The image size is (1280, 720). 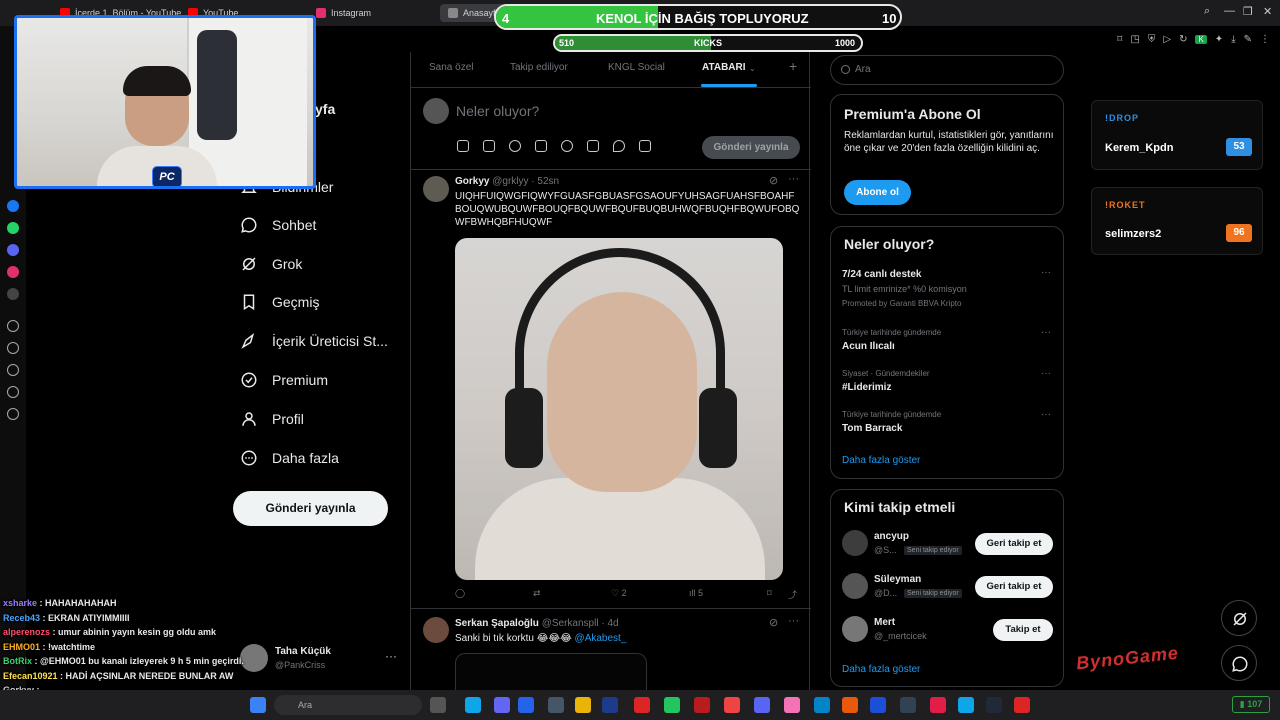 What do you see at coordinates (539, 67) in the screenshot?
I see `tab-following: Takip ediliyor` at bounding box center [539, 67].